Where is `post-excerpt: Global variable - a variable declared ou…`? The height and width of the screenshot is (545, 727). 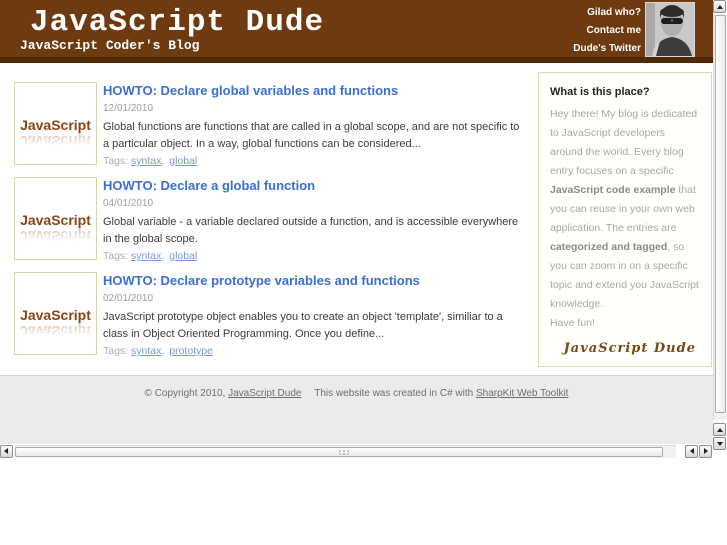 post-excerpt: Global variable - a variable declared ou… is located at coordinates (311, 230).